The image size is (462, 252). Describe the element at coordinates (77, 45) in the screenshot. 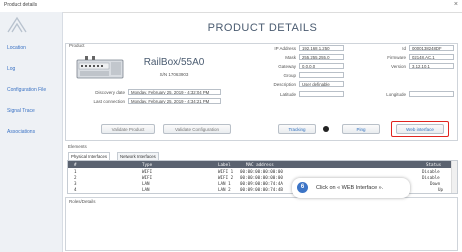

I see `product-group-label: Product` at that location.